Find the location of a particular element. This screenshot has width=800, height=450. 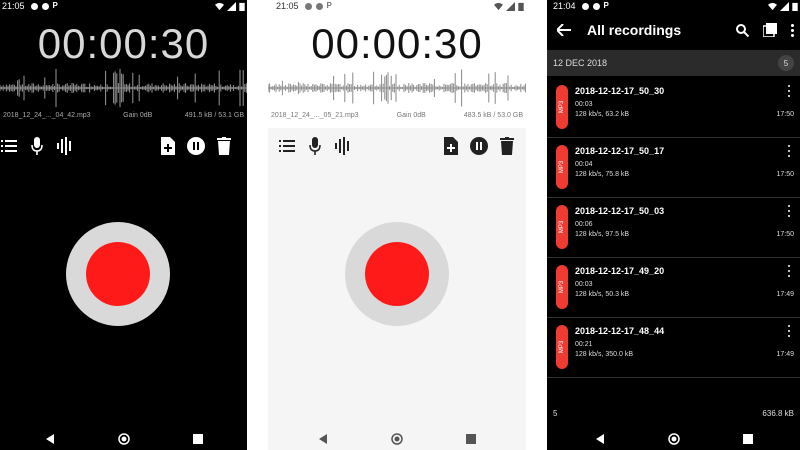

overflow-menu-icon is located at coordinates (792, 30).